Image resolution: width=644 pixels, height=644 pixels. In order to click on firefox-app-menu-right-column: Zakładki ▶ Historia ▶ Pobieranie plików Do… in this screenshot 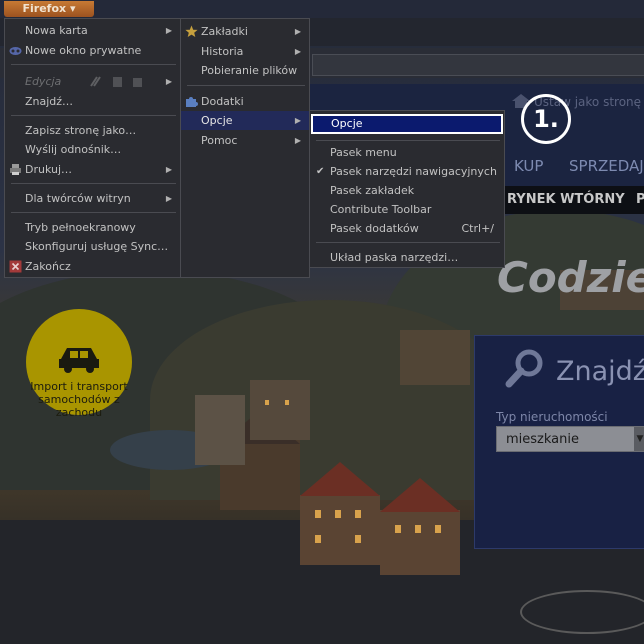, I will do `click(245, 148)`.